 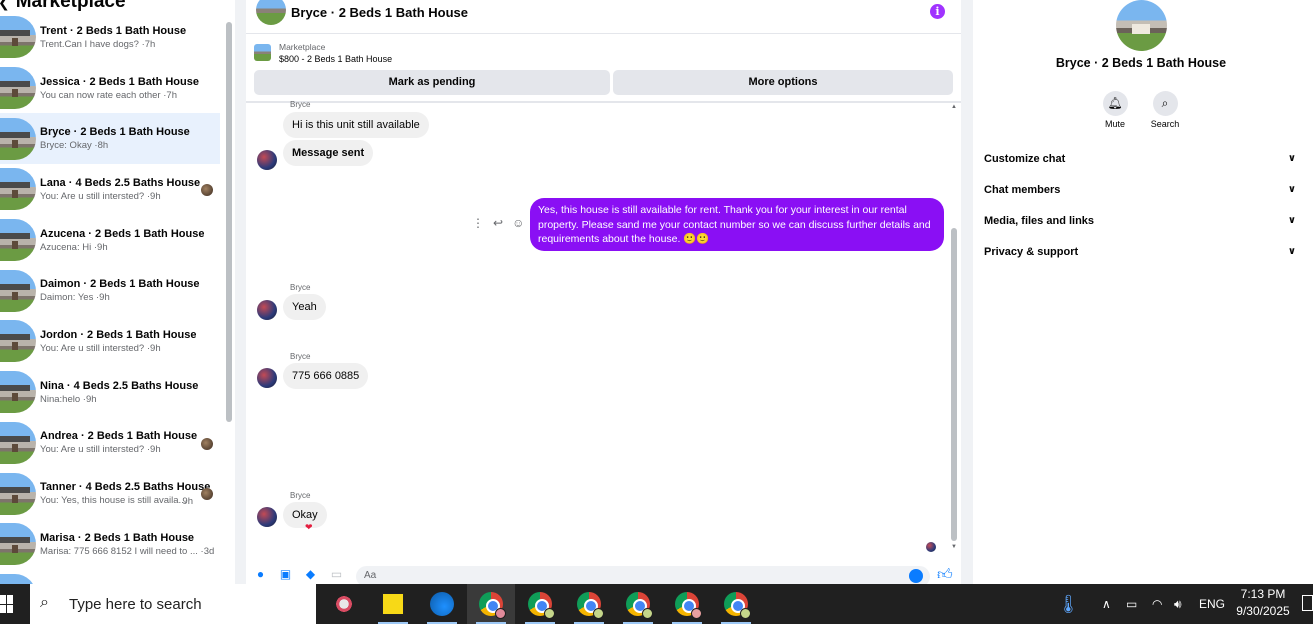 What do you see at coordinates (1178, 604) in the screenshot?
I see `volume-icon: 🔊︎` at bounding box center [1178, 604].